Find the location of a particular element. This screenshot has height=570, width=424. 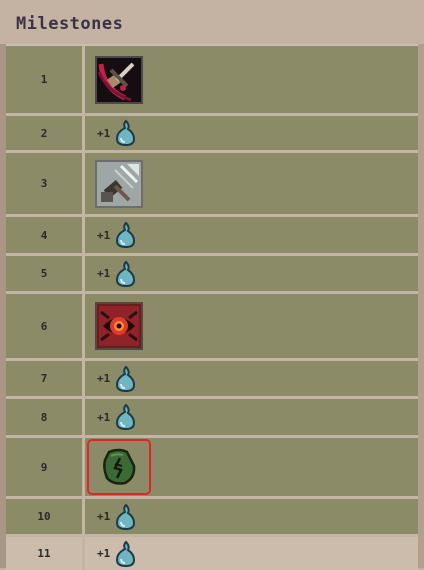

milestone-level: 6 is located at coordinates (45, 326).